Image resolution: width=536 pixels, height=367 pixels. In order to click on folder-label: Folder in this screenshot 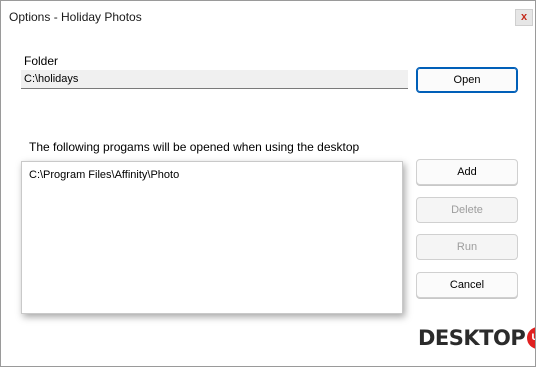, I will do `click(41, 61)`.